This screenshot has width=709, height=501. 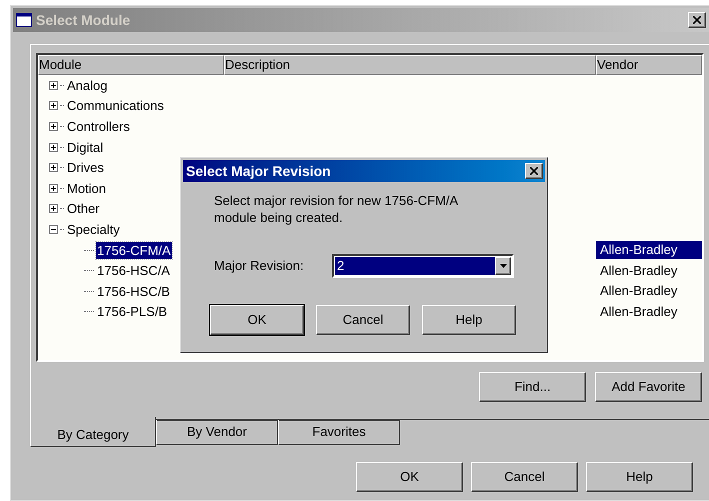 What do you see at coordinates (133, 271) in the screenshot?
I see `tree-item: 1756-HSC/A` at bounding box center [133, 271].